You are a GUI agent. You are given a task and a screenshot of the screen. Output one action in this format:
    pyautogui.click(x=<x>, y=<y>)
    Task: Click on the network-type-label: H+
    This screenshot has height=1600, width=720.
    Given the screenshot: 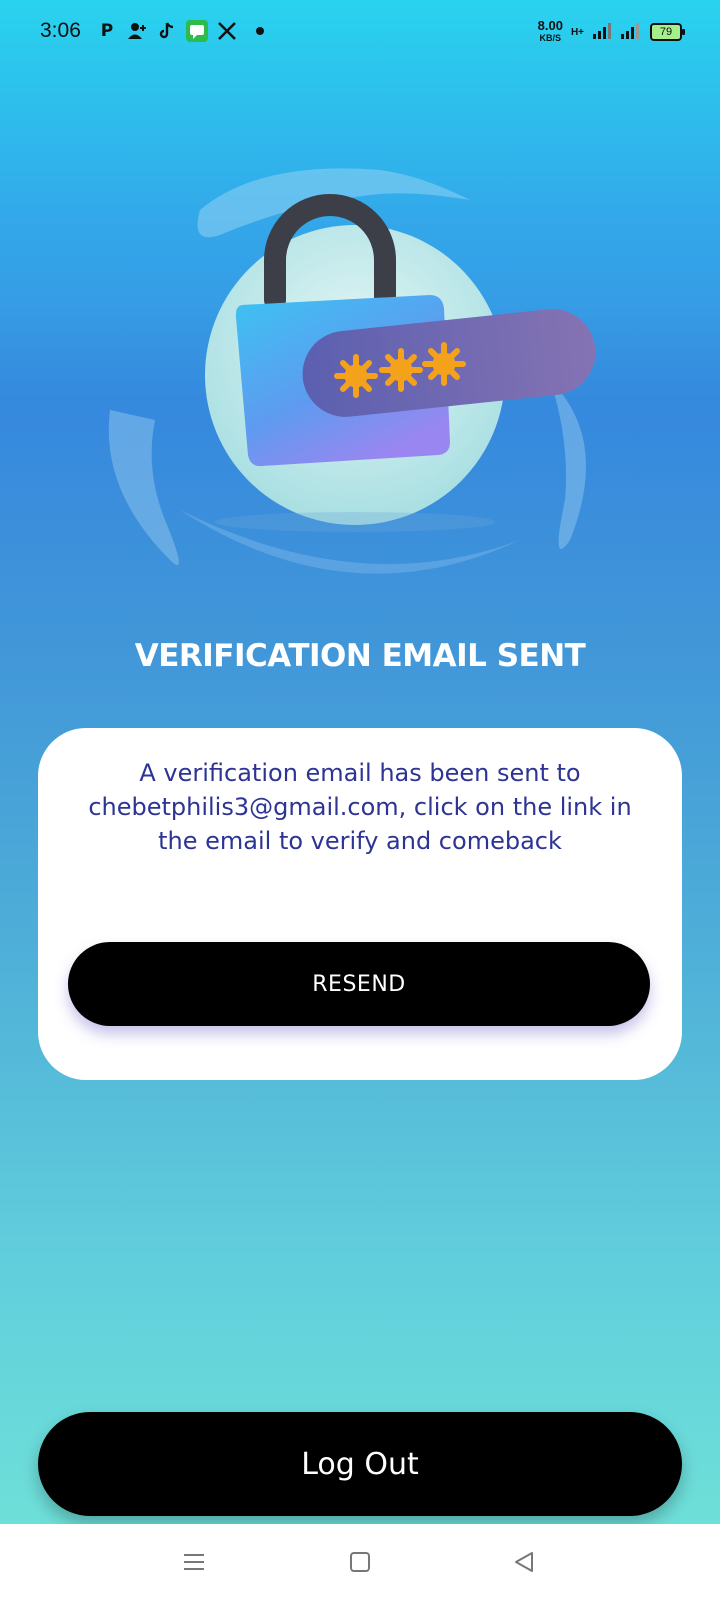 What is the action you would take?
    pyautogui.click(x=577, y=32)
    